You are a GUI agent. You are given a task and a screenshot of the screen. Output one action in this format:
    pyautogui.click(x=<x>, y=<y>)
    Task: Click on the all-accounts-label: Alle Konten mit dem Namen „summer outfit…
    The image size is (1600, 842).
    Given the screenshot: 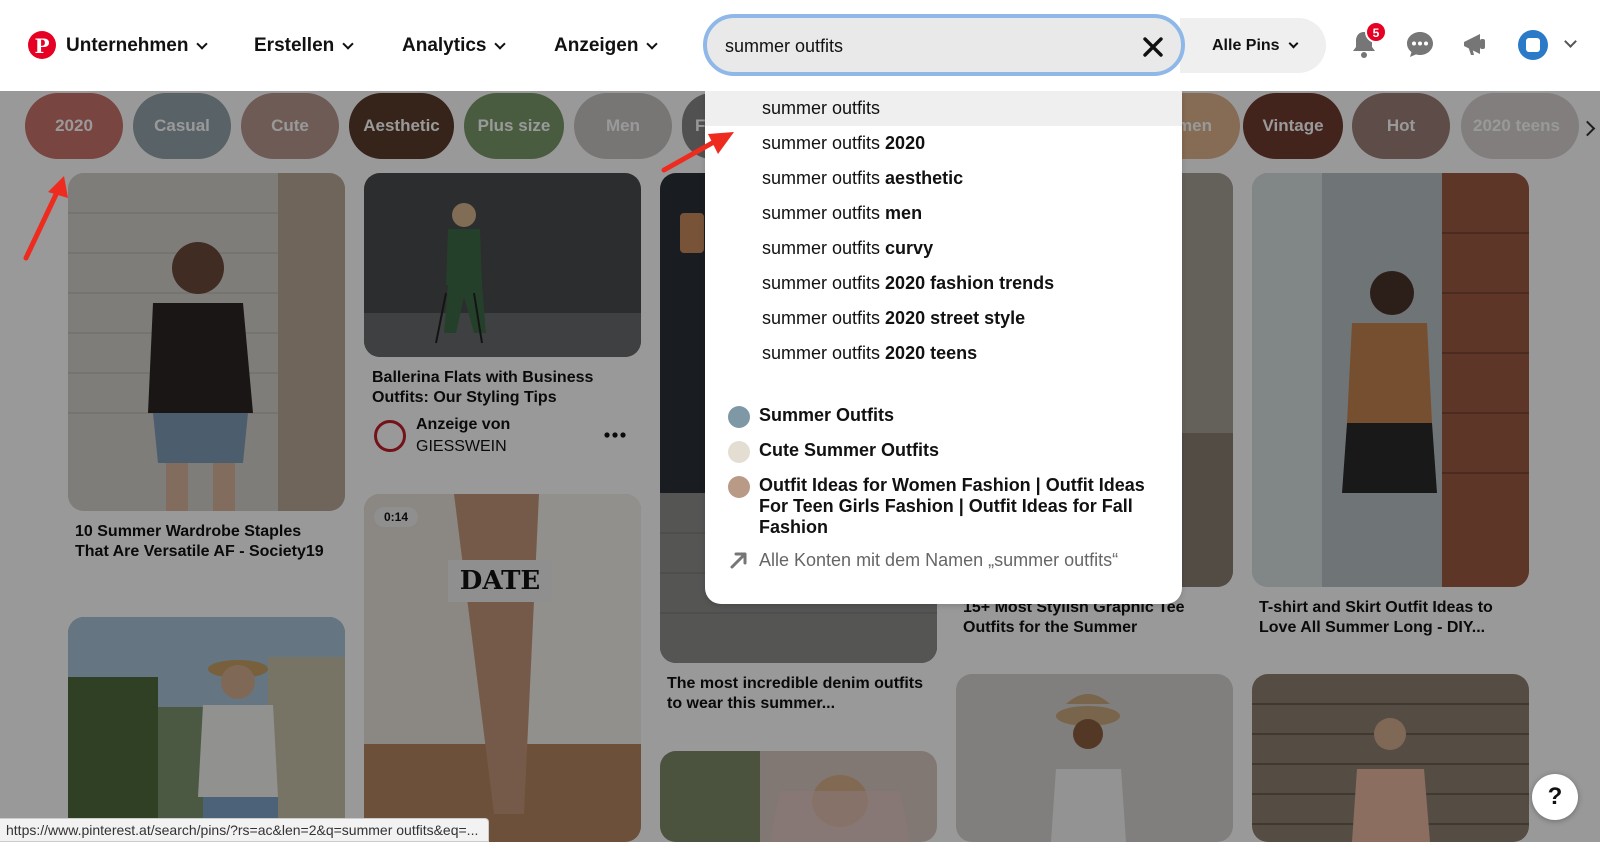 What is the action you would take?
    pyautogui.click(x=939, y=559)
    